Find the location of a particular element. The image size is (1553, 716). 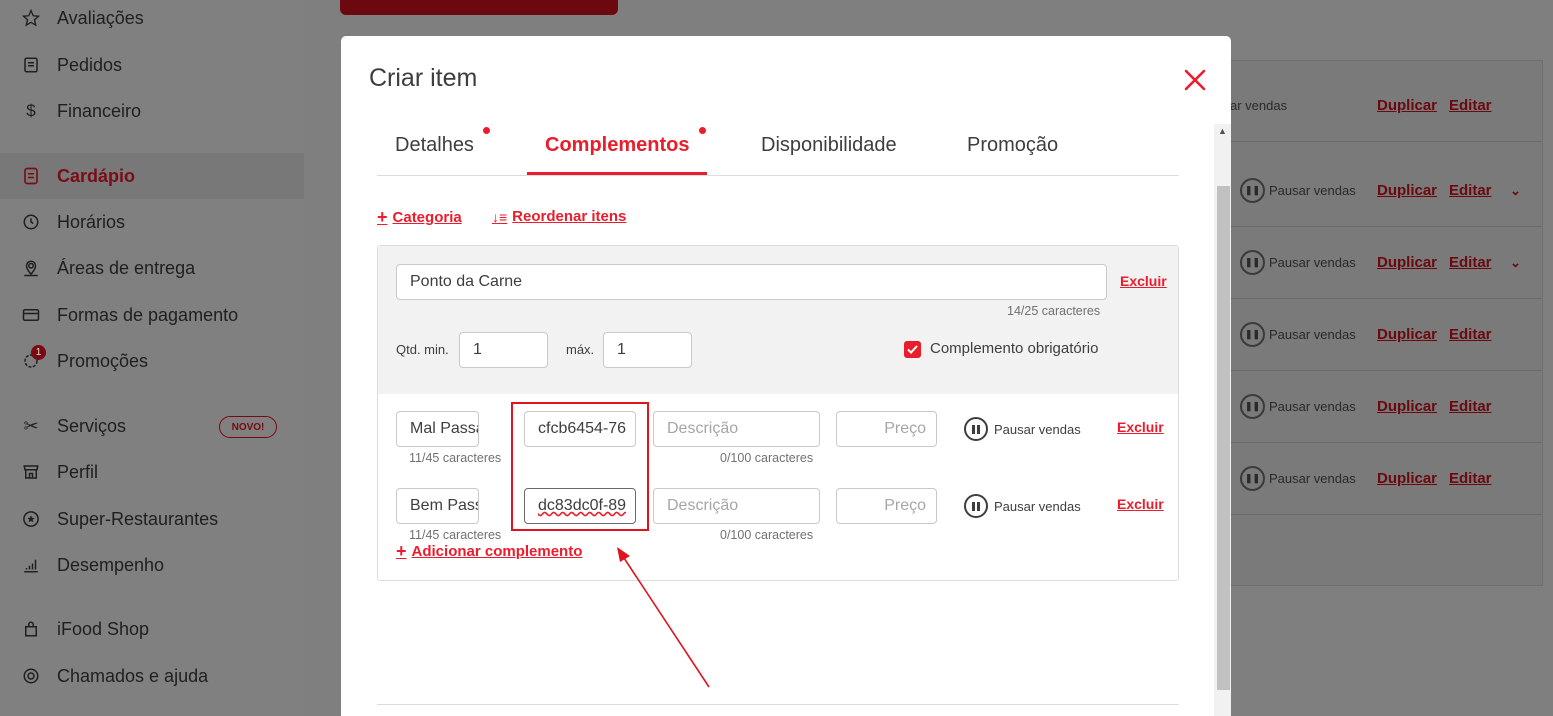

table-row: ar vendas Duplicar Editar is located at coordinates (1386, 106).